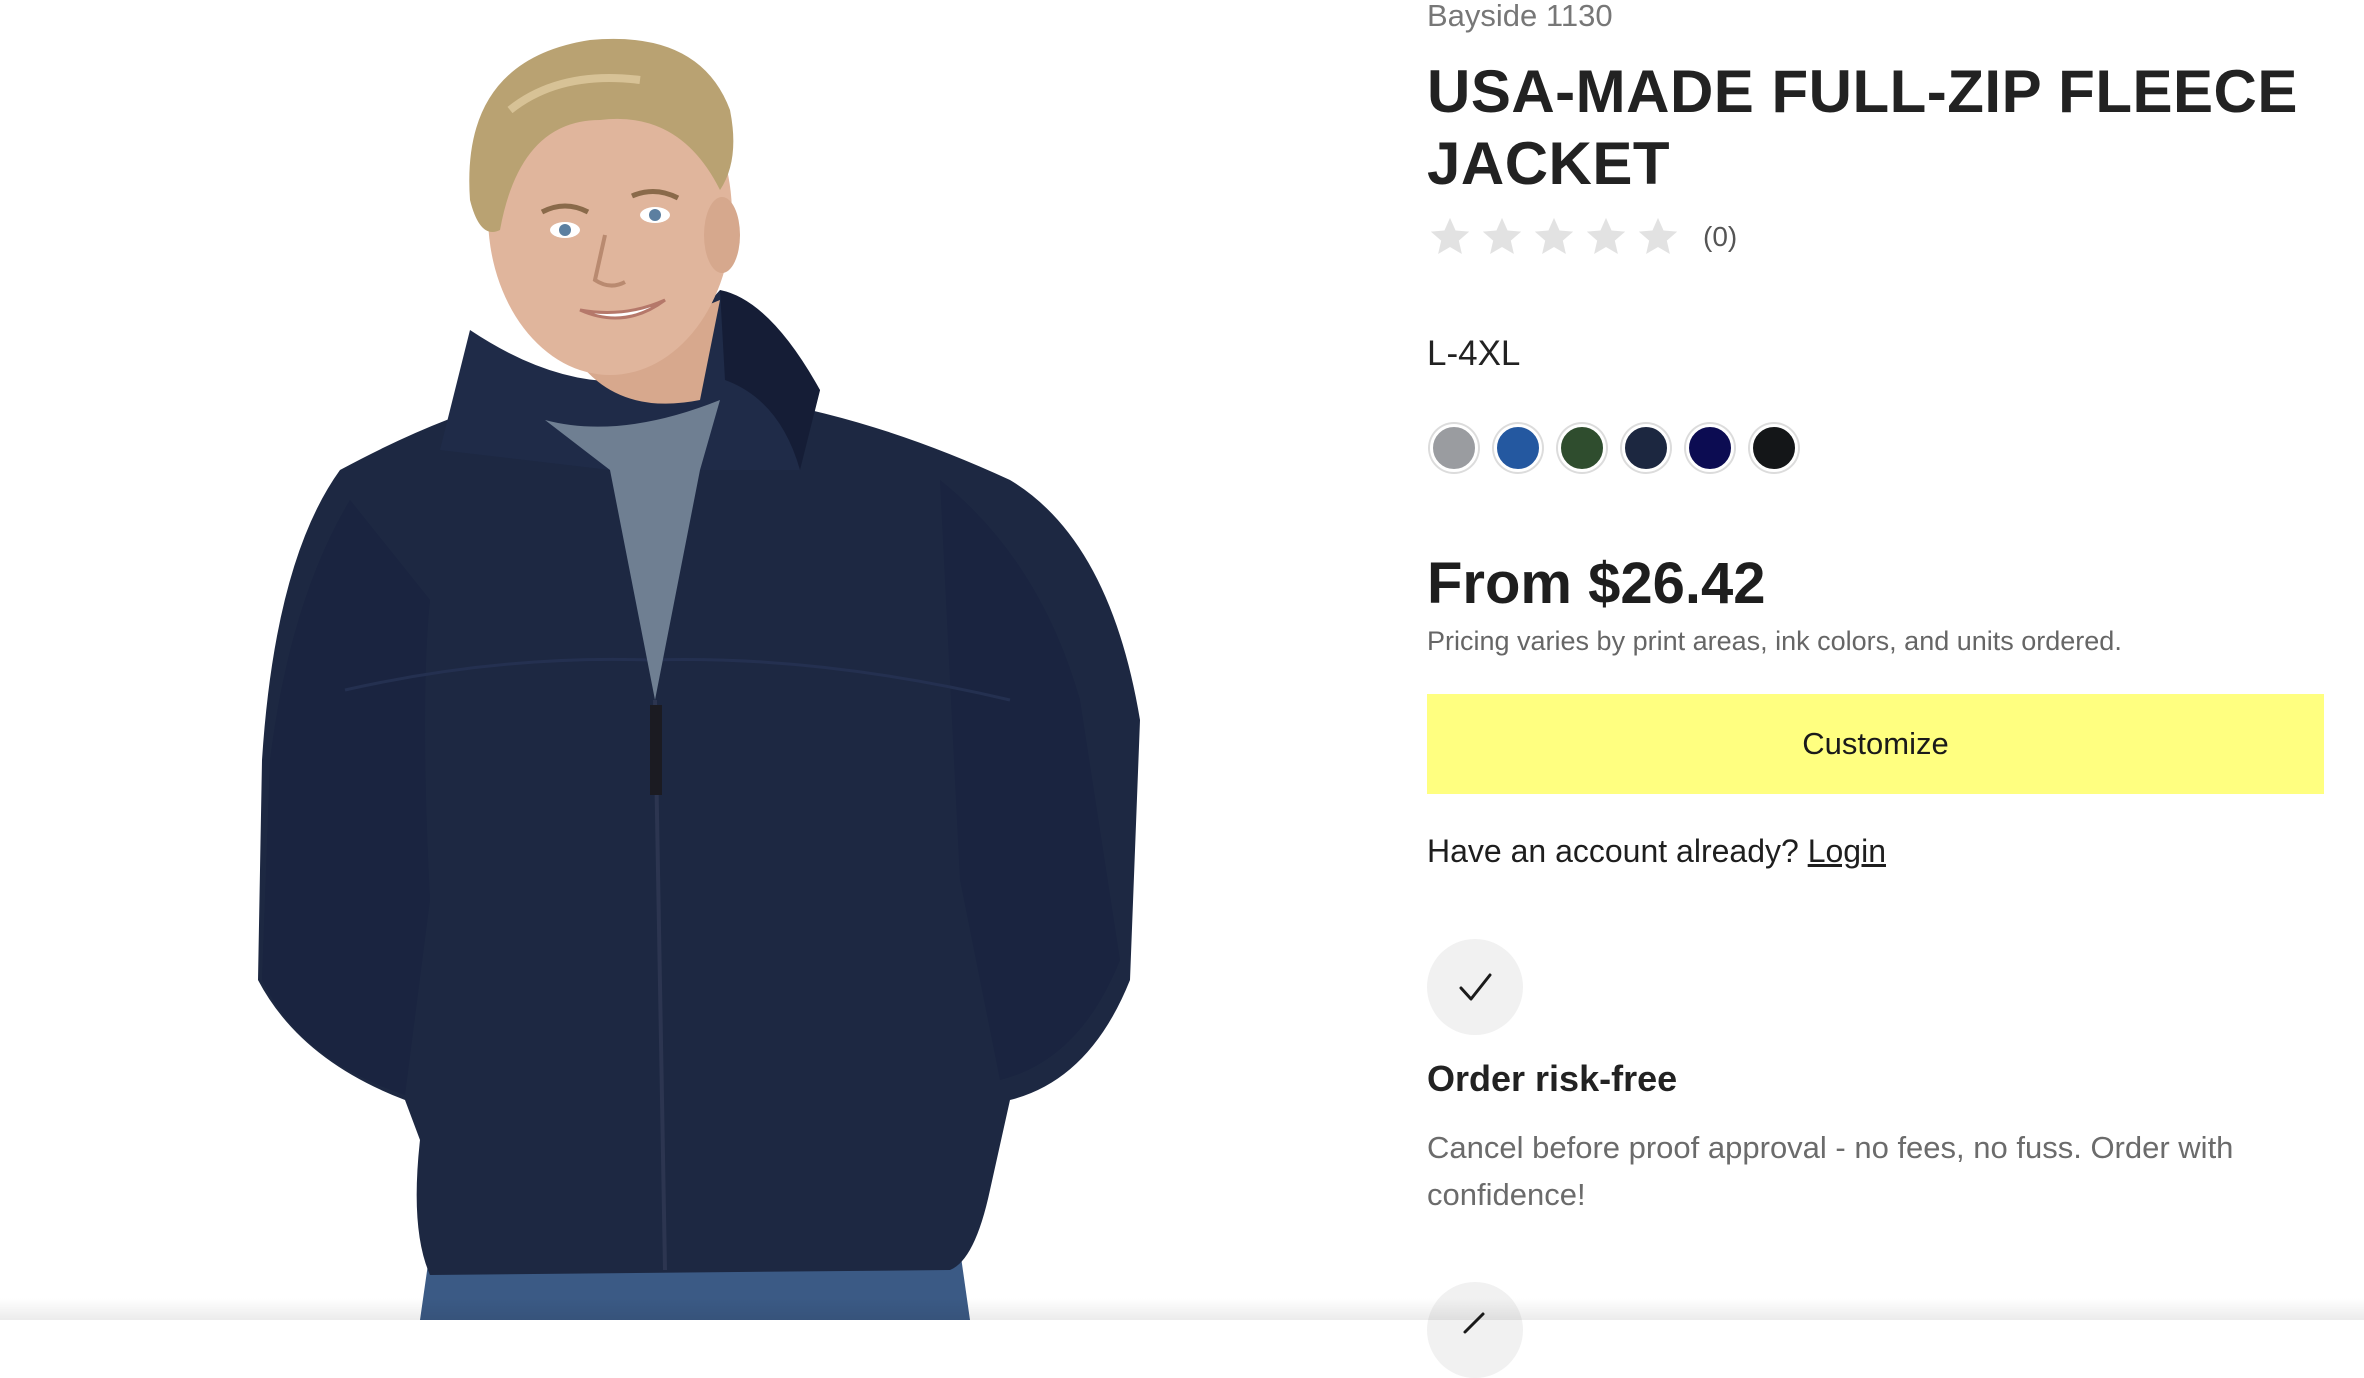 This screenshot has height=1378, width=2364. What do you see at coordinates (1646, 448) in the screenshot?
I see `color-swatch-dark-navy` at bounding box center [1646, 448].